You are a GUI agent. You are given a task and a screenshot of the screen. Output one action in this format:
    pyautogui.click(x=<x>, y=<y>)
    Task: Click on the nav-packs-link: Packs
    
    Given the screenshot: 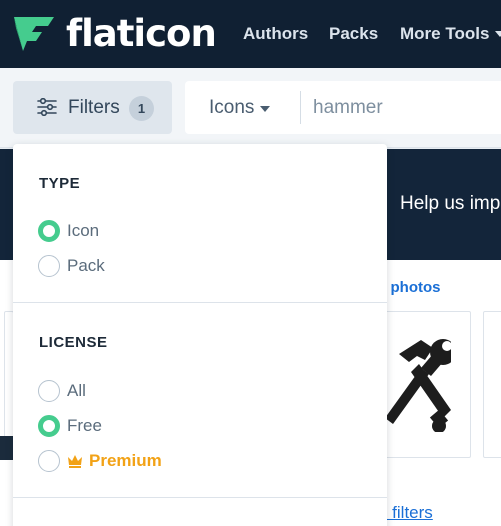 What is the action you would take?
    pyautogui.click(x=353, y=34)
    